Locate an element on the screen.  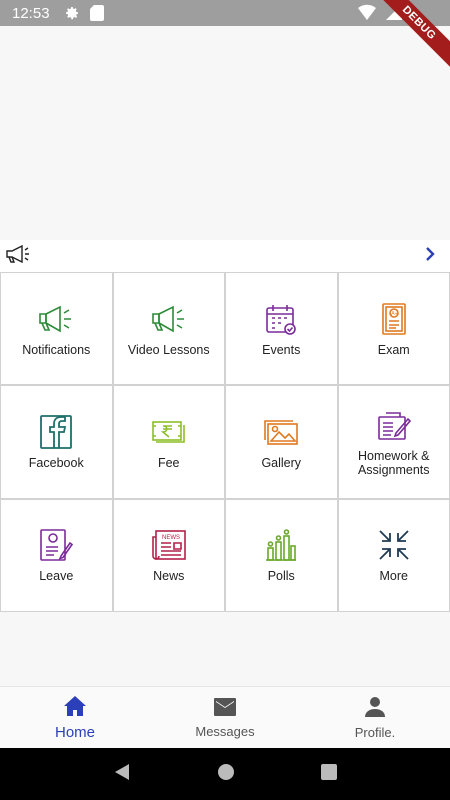
nav-item-messages: Messages is located at coordinates (225, 717).